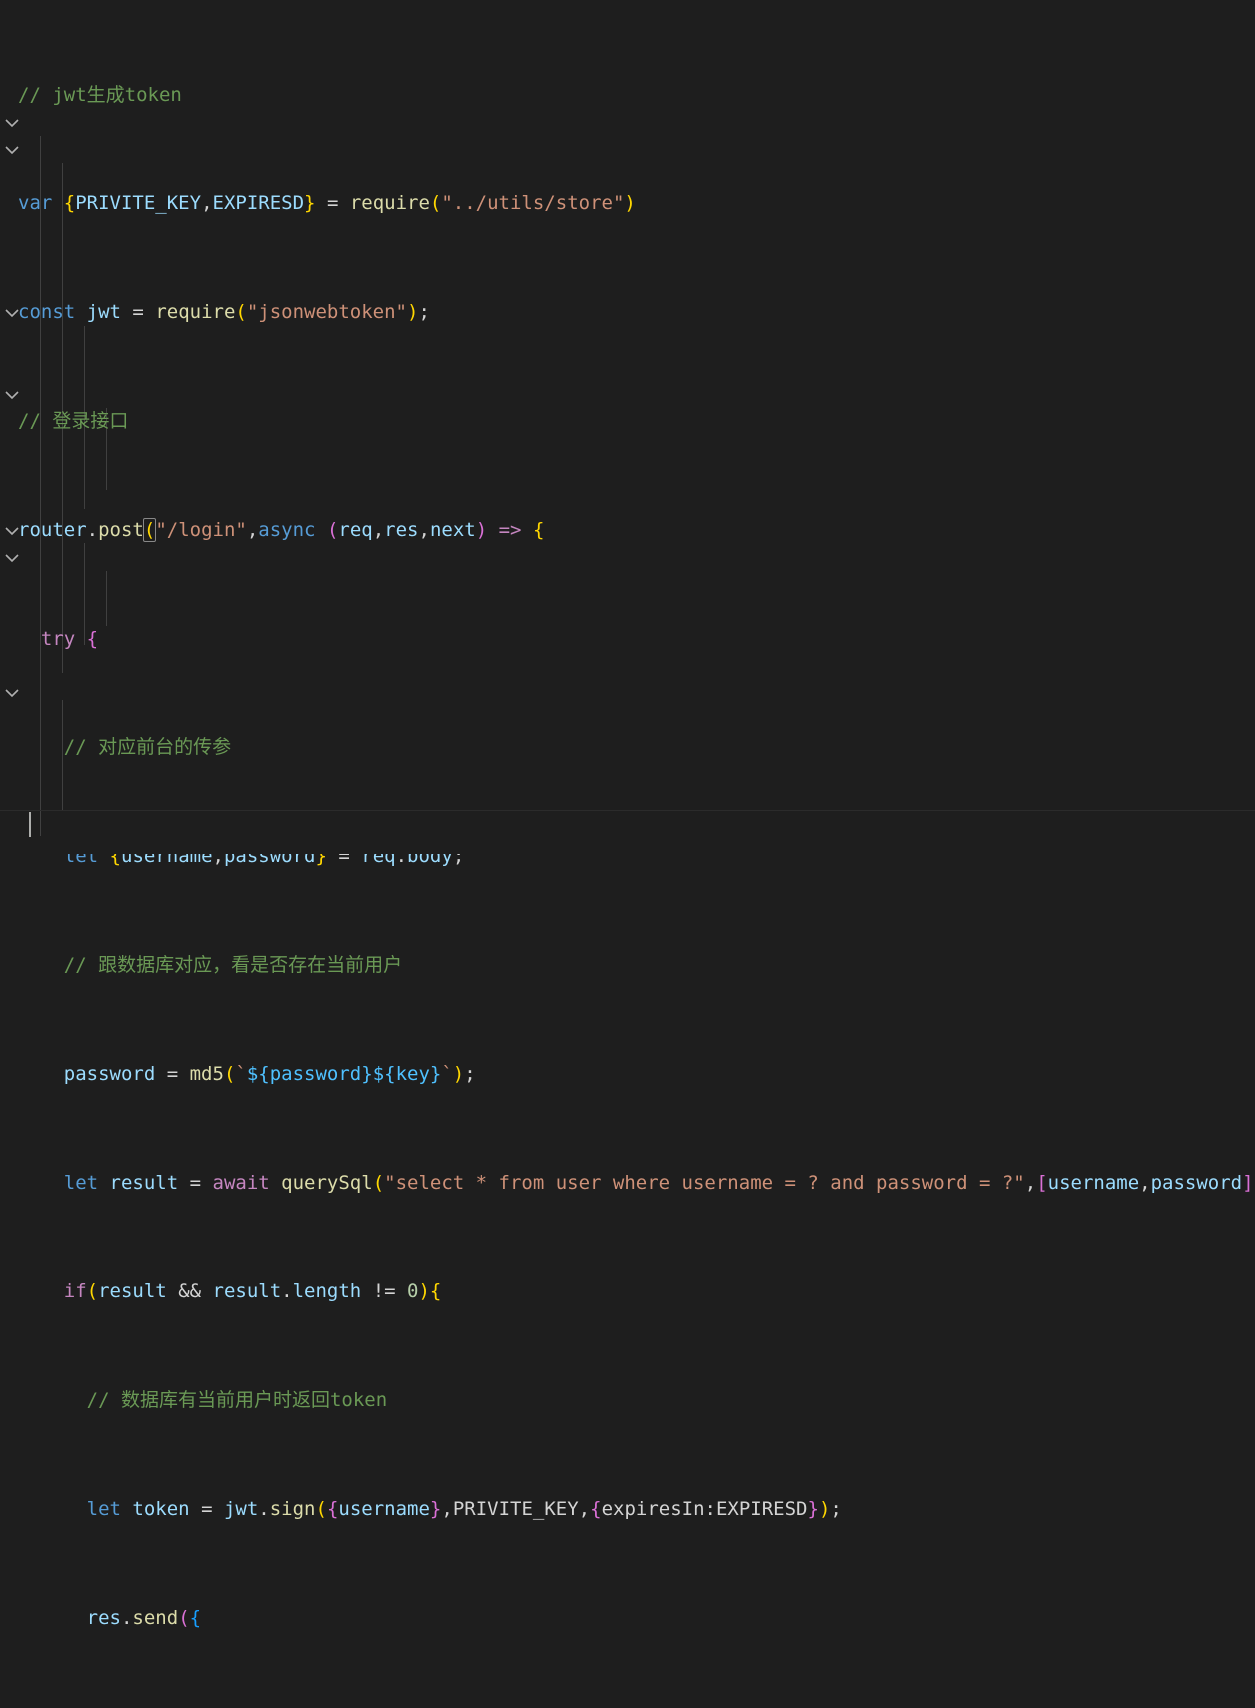  I want to click on function-querysql: querySql, so click(327, 1182).